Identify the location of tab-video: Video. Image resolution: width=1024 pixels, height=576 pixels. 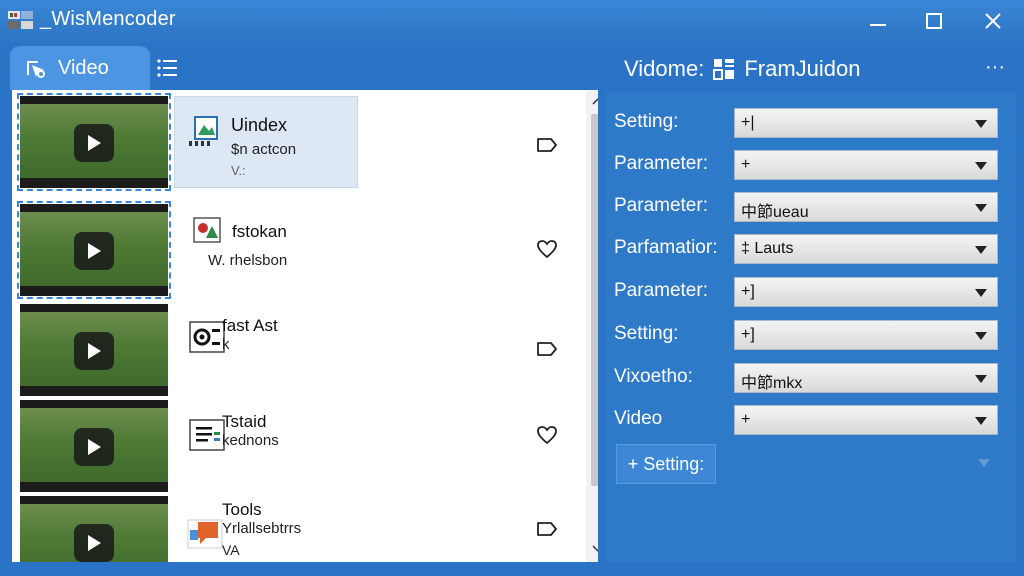
(80, 68).